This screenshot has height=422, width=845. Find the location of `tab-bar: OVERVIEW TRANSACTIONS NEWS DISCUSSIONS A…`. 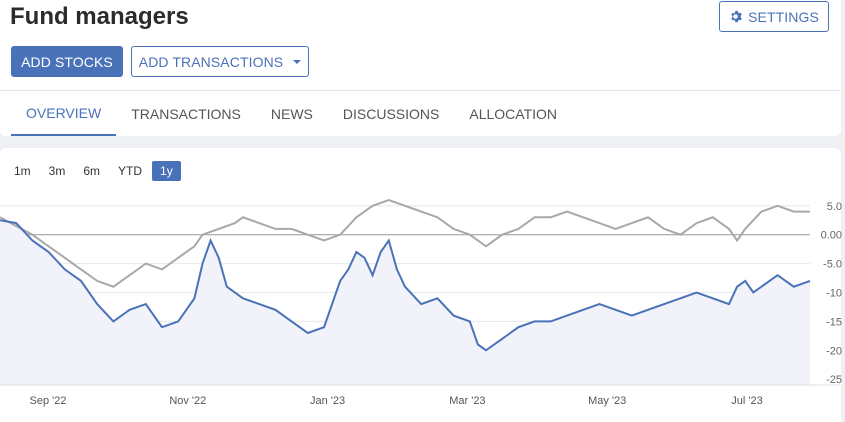

tab-bar: OVERVIEW TRANSACTIONS NEWS DISCUSSIONS A… is located at coordinates (291, 113).